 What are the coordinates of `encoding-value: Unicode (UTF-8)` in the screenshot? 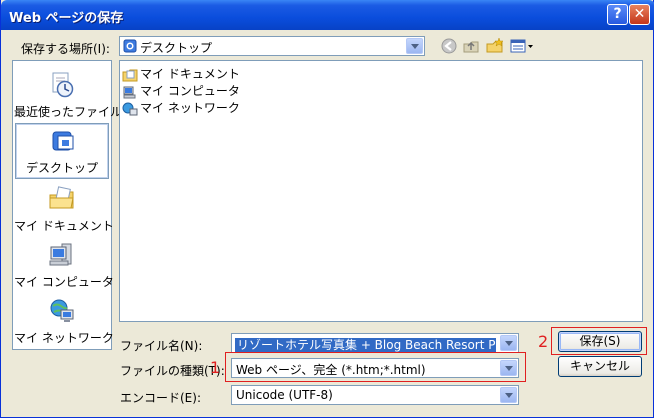 It's located at (284, 395).